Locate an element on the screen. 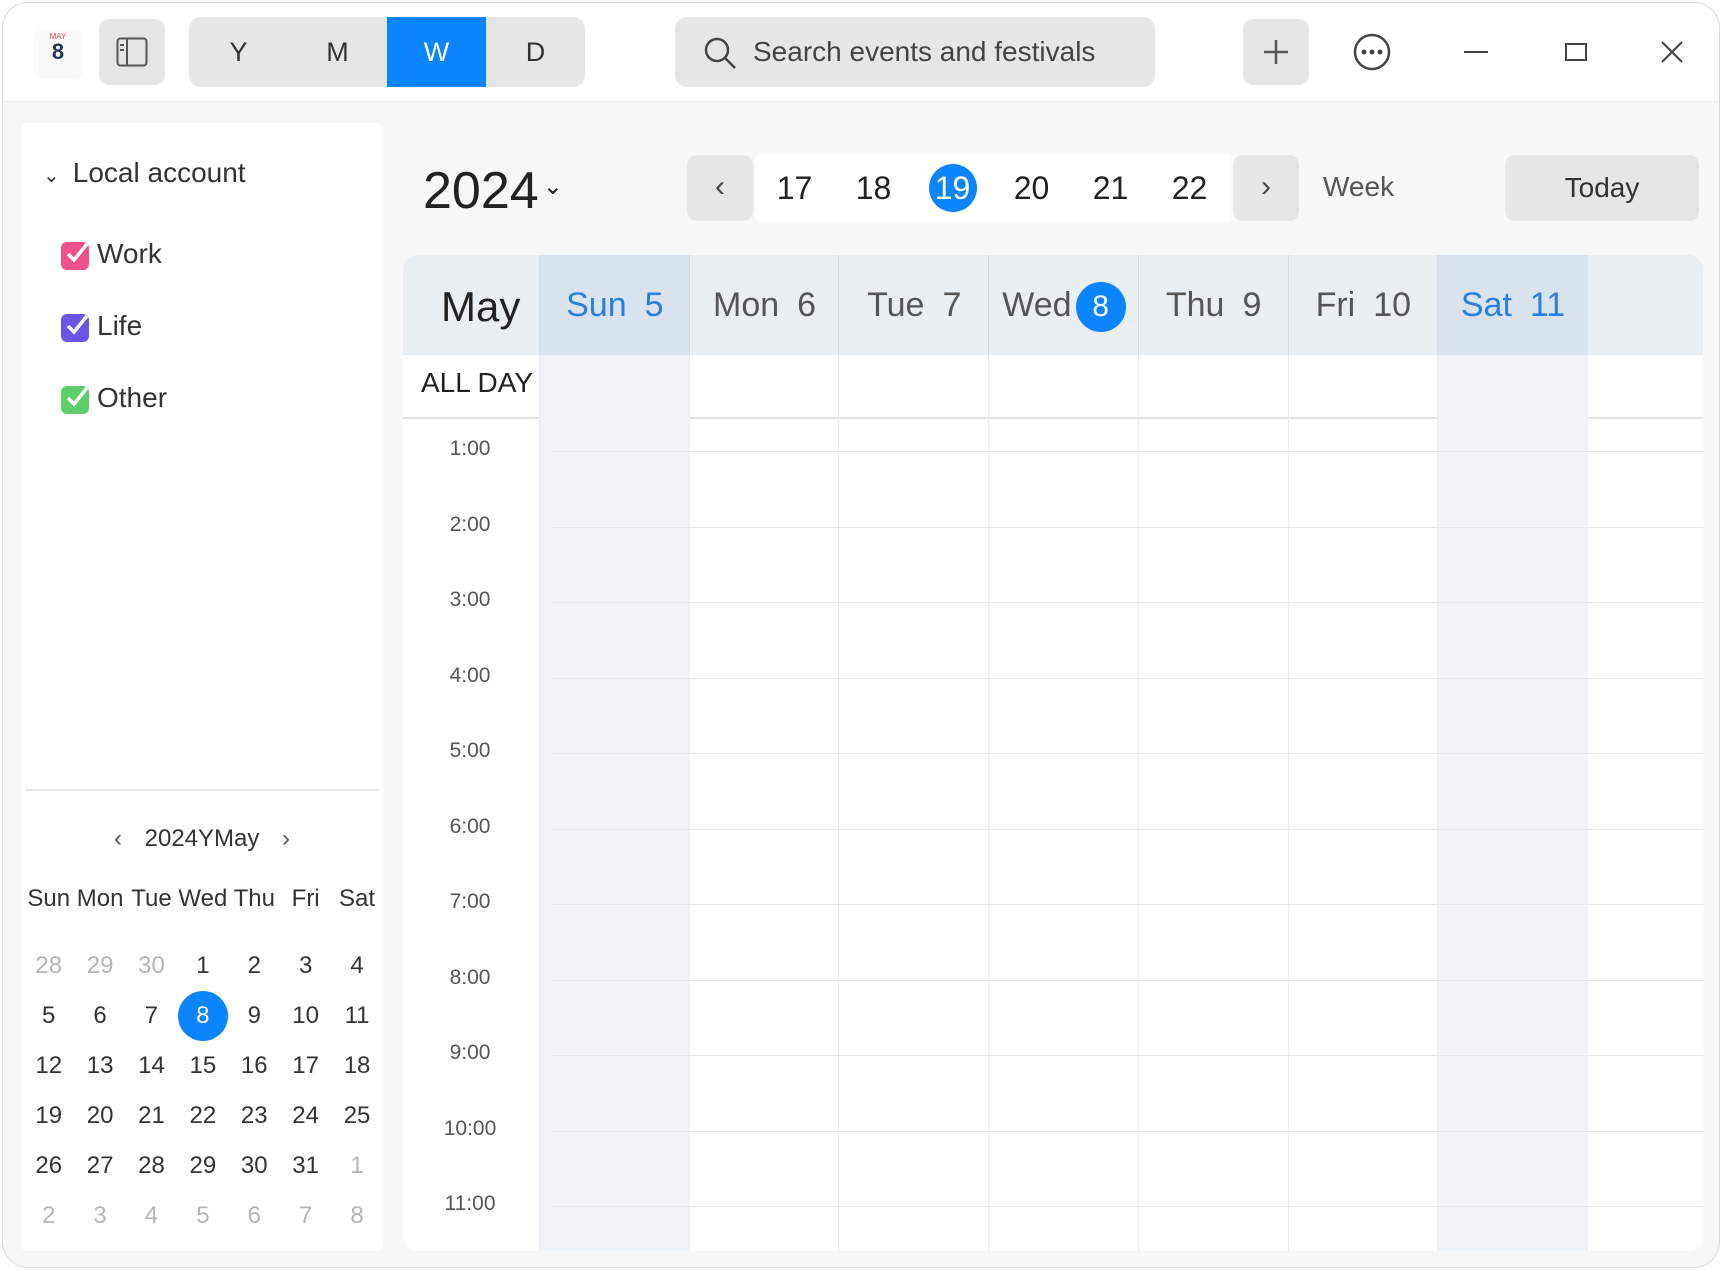 The image size is (1722, 1270). day-column-thu is located at coordinates (1213, 803).